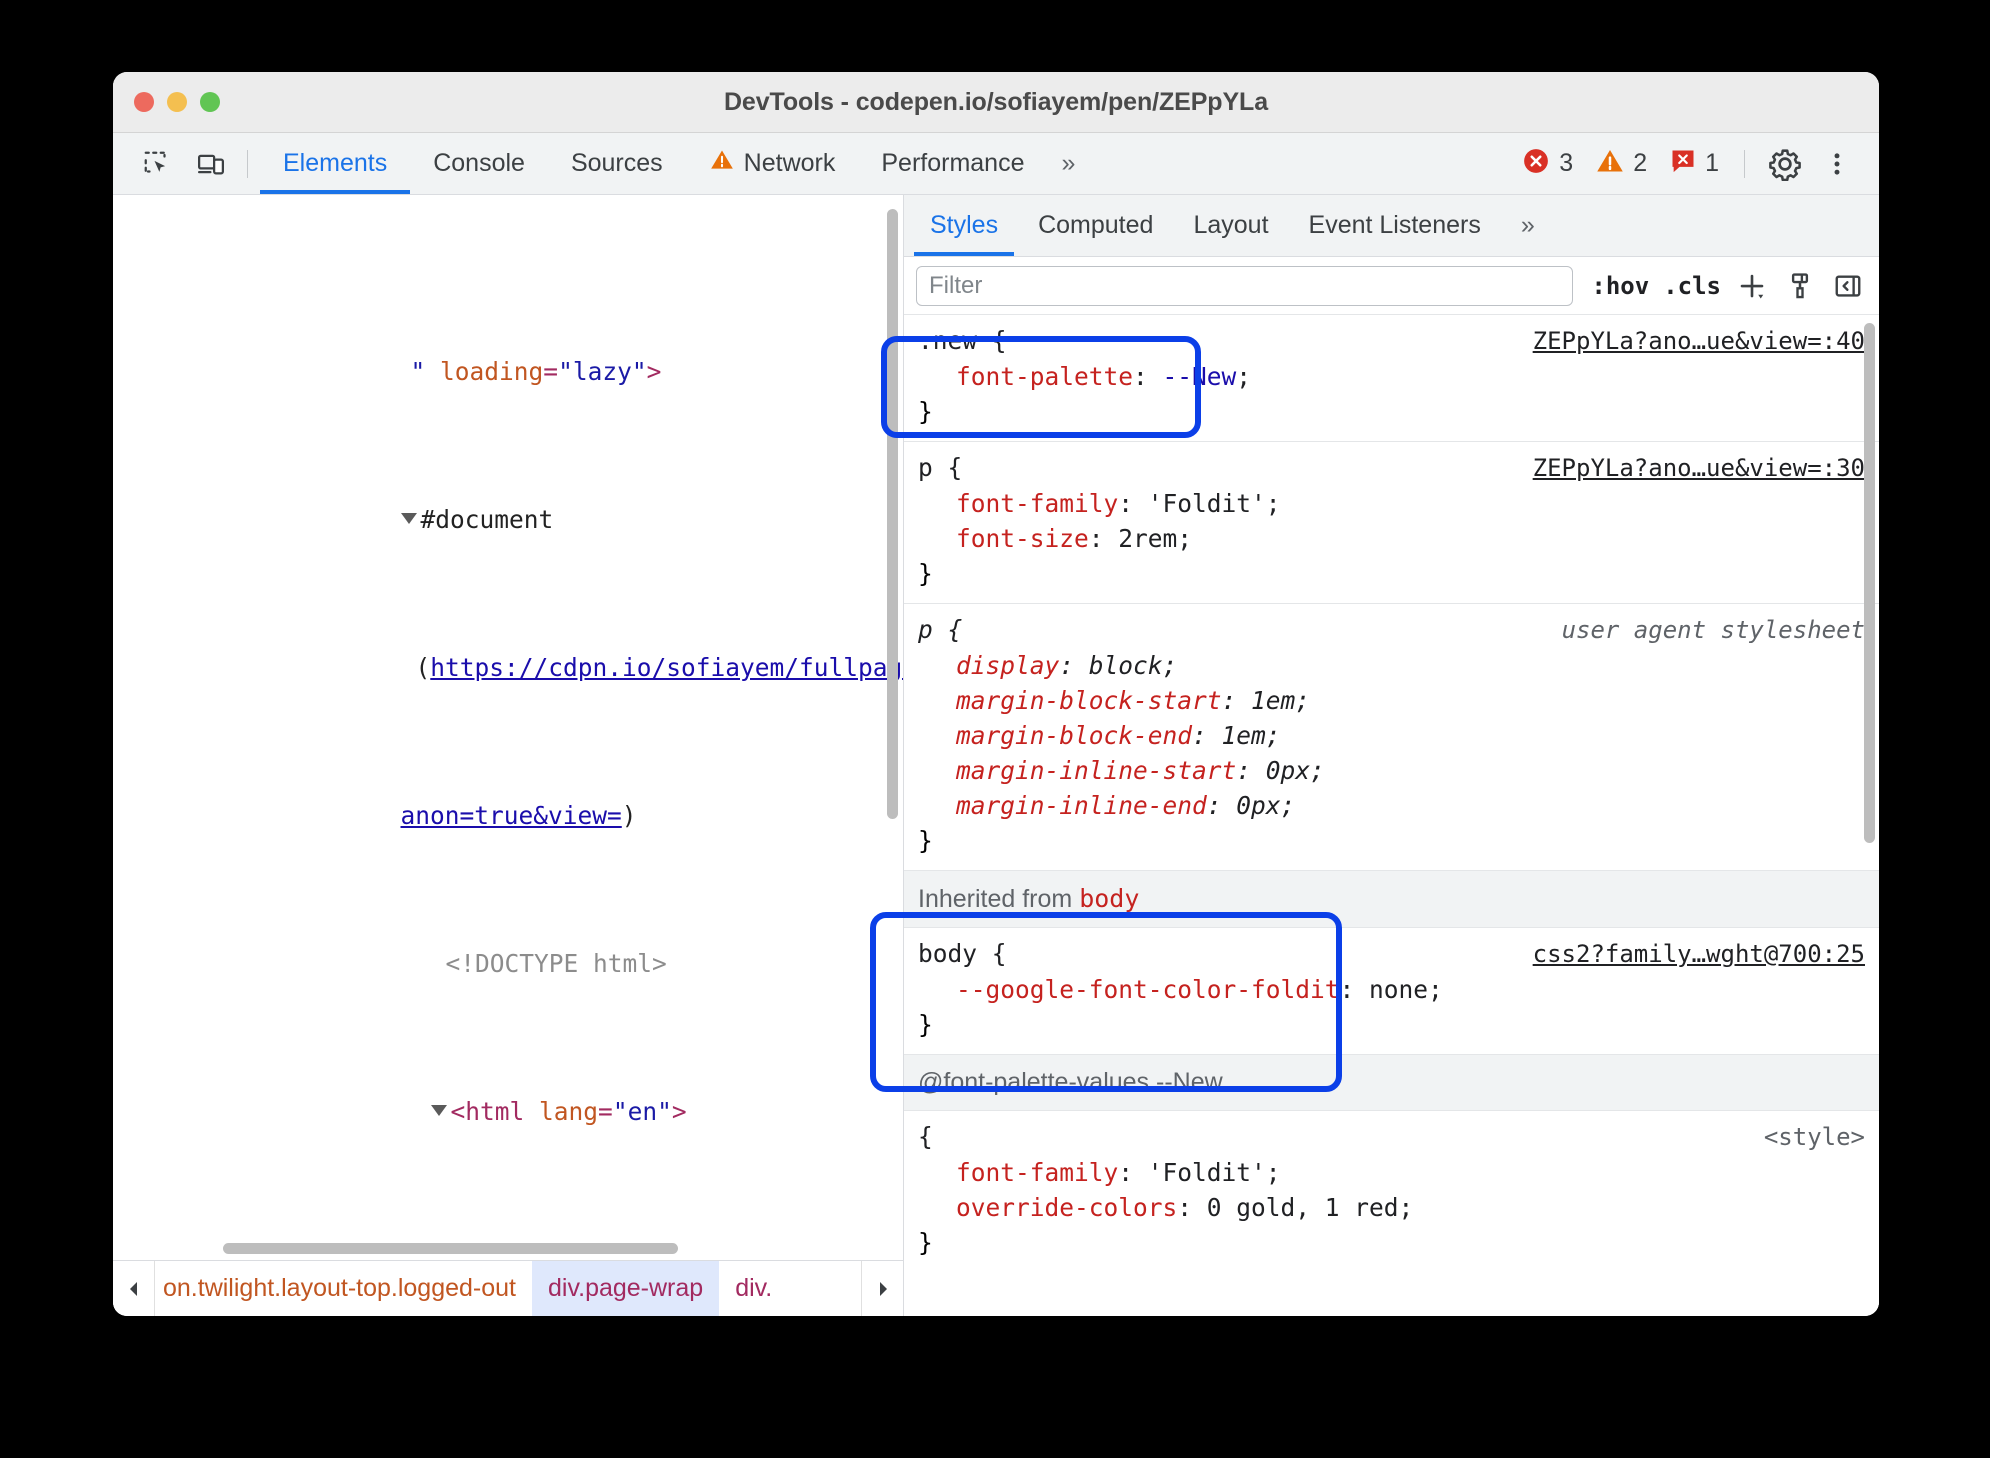 This screenshot has width=1990, height=1458. What do you see at coordinates (1640, 163) in the screenshot?
I see `warning-count: 2` at bounding box center [1640, 163].